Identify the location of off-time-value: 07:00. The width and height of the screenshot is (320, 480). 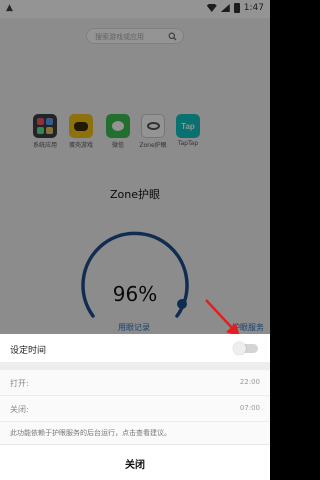
(249, 408).